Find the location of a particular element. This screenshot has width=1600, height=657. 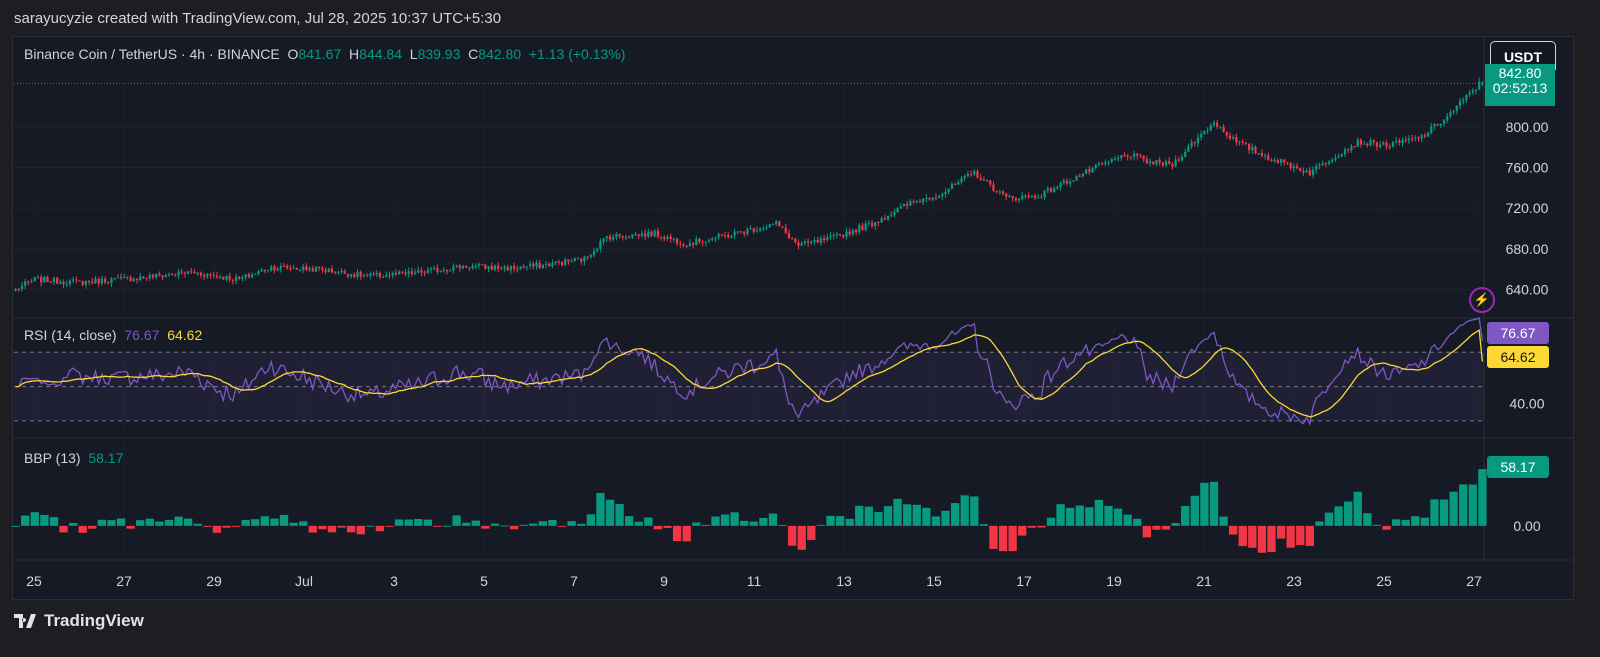

time-tick-label: 29 is located at coordinates (214, 581).